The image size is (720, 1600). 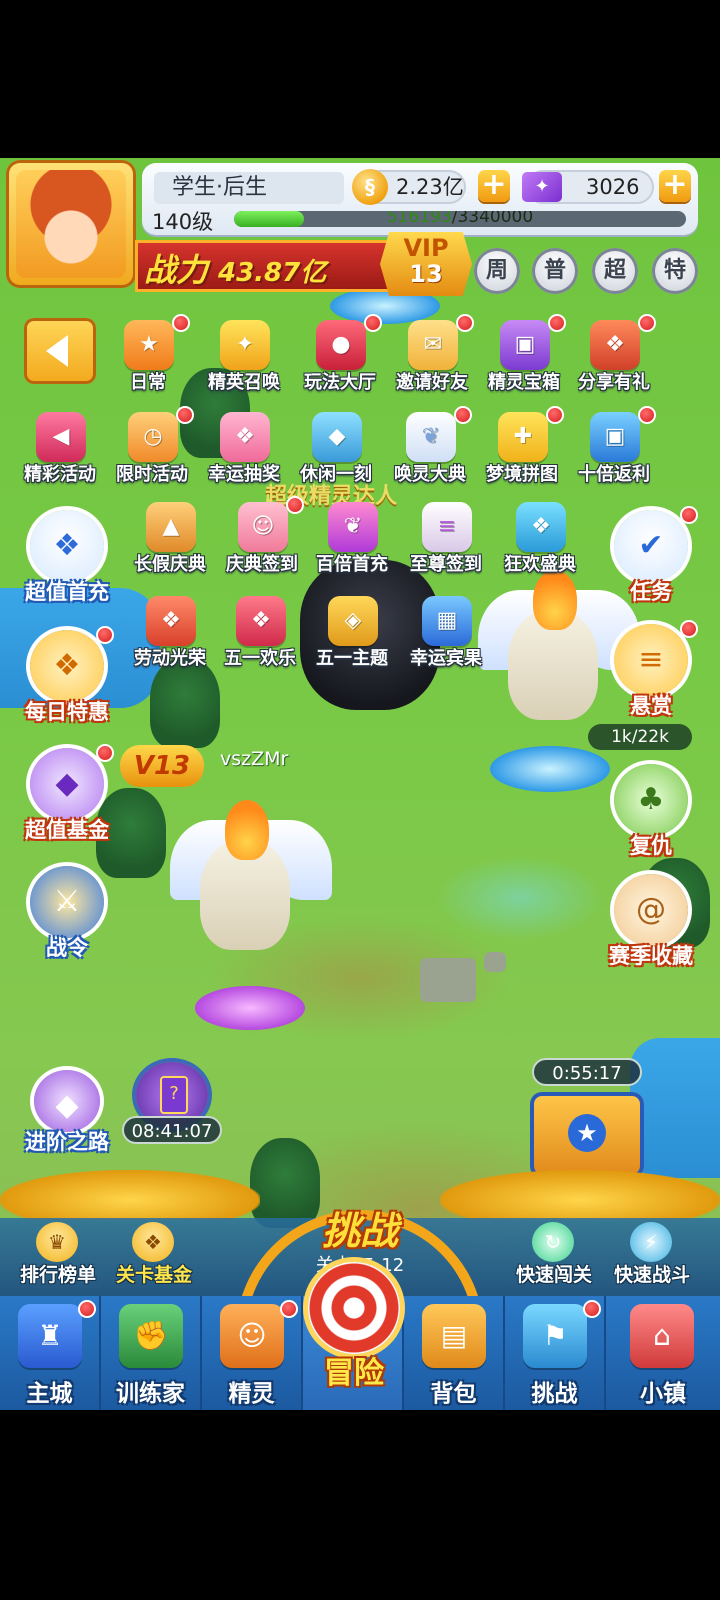 What do you see at coordinates (675, 271) in the screenshot?
I see `special-button: 特` at bounding box center [675, 271].